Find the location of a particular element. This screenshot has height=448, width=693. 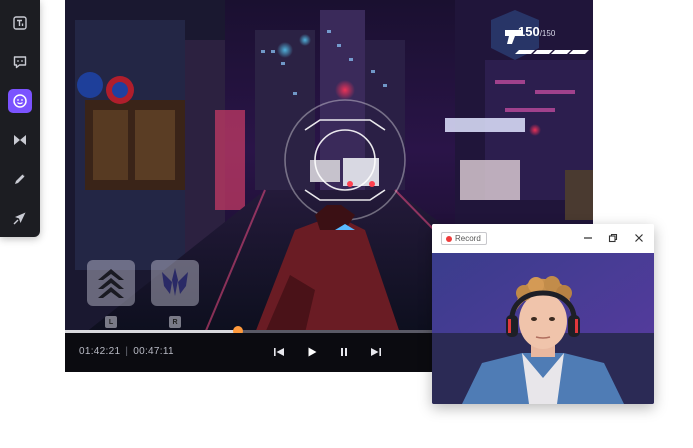

play-button is located at coordinates (312, 352).